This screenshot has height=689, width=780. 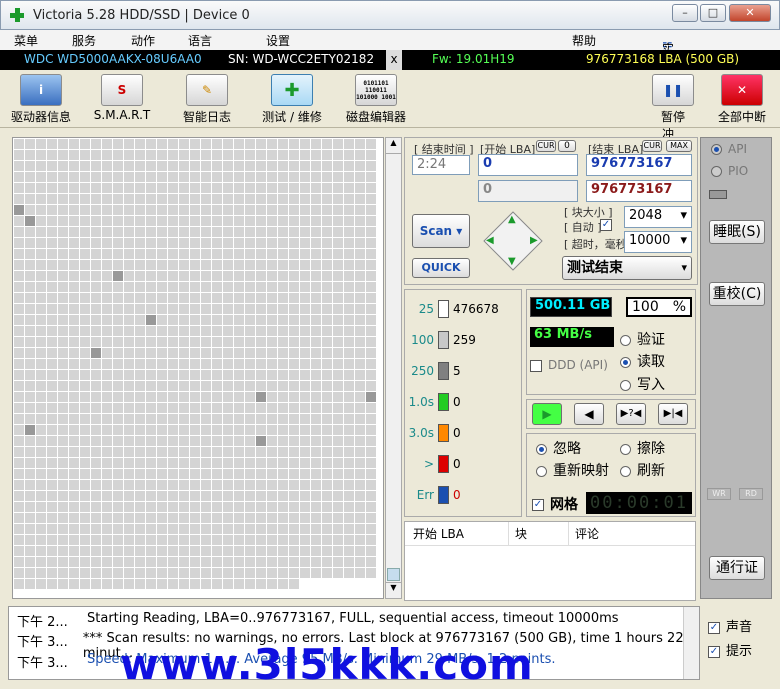 I want to click on ignore-radio, so click(x=541, y=449).